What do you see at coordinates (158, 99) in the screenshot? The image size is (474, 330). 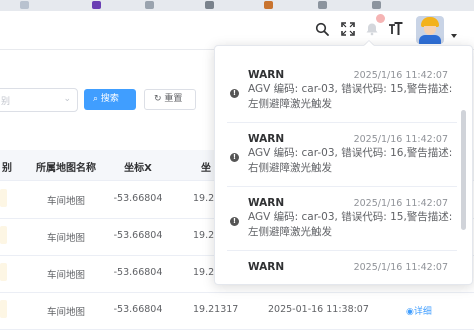 I see `refresh-icon: ↻` at bounding box center [158, 99].